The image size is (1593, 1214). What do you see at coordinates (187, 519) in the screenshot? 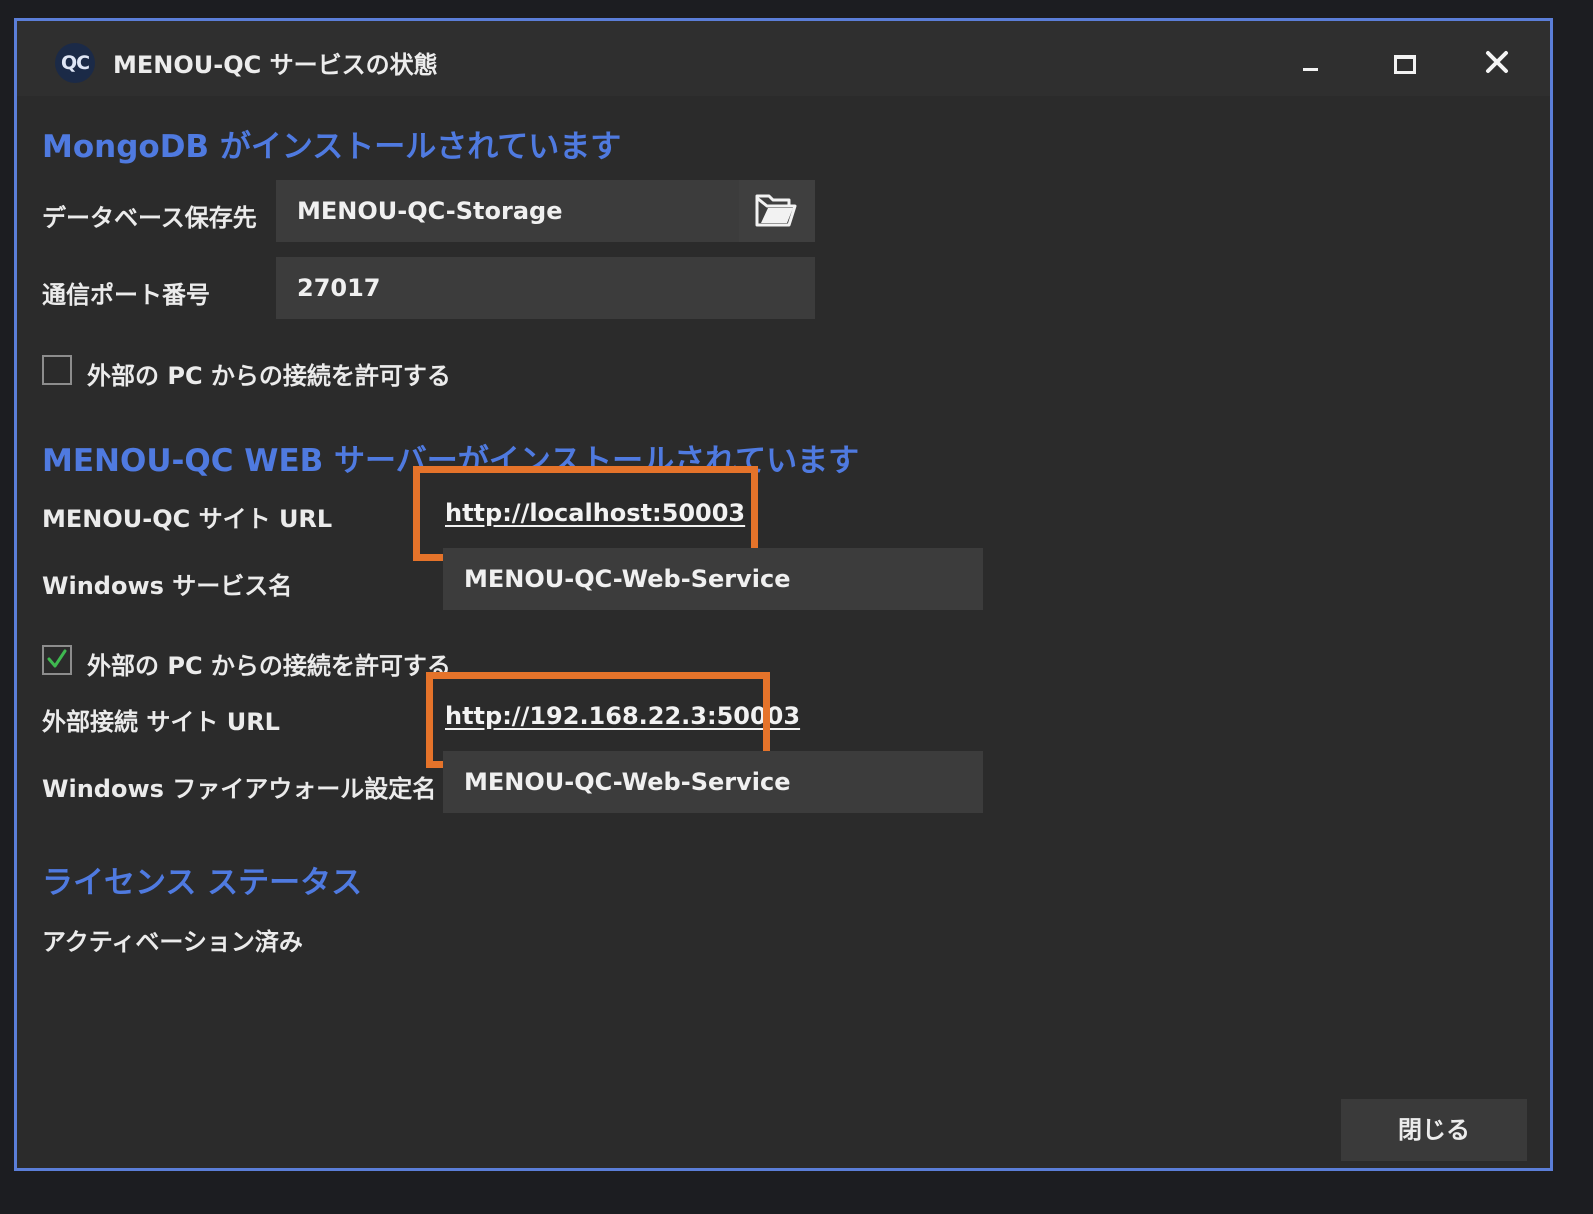
I see `site-url-label: MENOU-QC サイト URL` at bounding box center [187, 519].